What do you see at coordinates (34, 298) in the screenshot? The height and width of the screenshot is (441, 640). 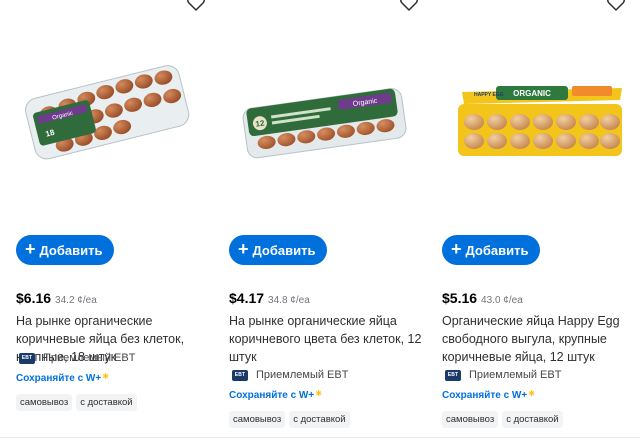 I see `price: $6.16` at bounding box center [34, 298].